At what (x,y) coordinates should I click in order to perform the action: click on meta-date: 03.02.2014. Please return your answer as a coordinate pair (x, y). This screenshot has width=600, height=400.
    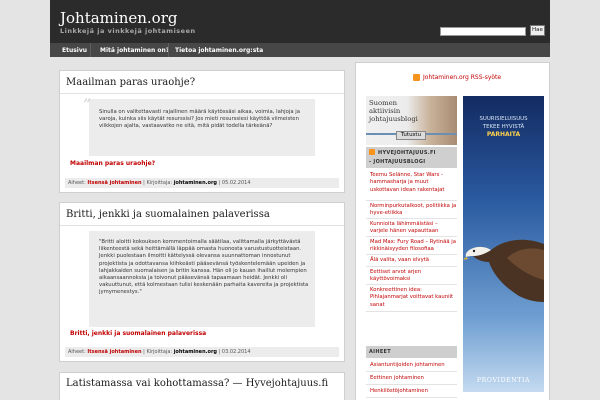
    Looking at the image, I should click on (236, 352).